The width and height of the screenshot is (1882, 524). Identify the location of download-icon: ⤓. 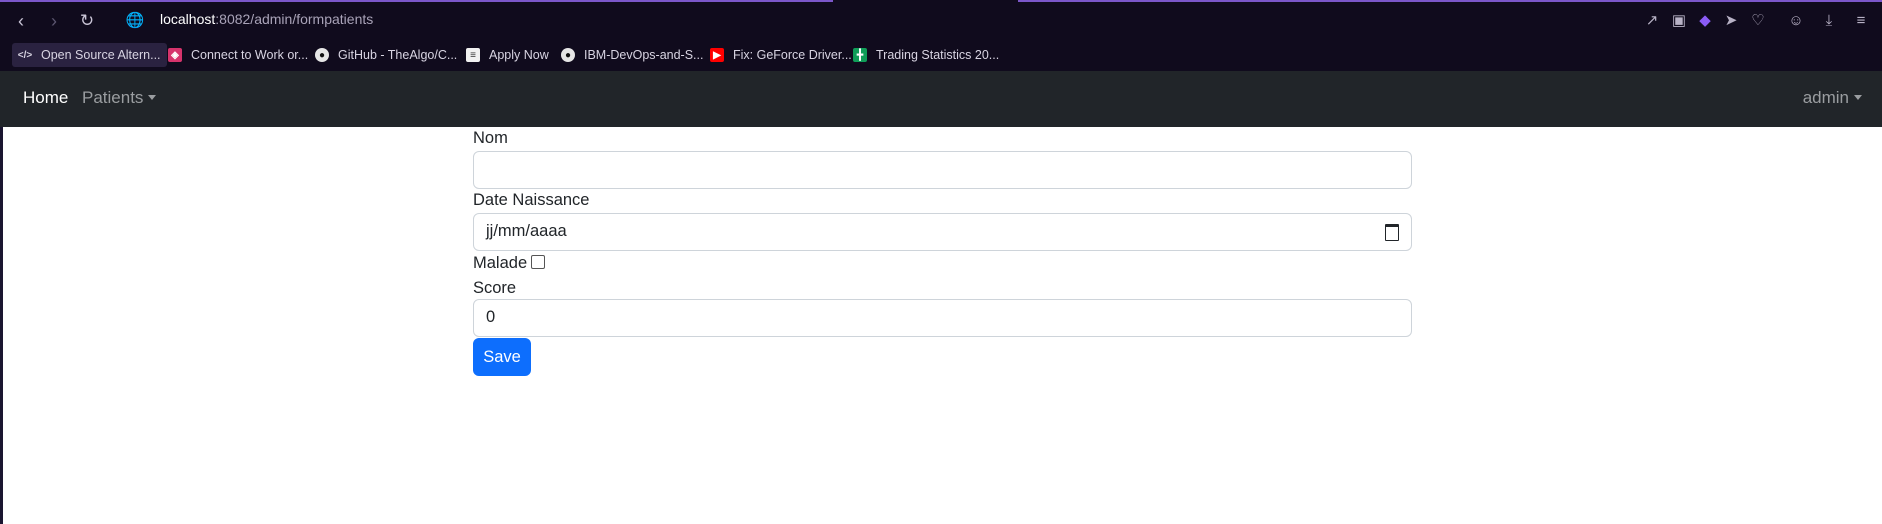
(1829, 21).